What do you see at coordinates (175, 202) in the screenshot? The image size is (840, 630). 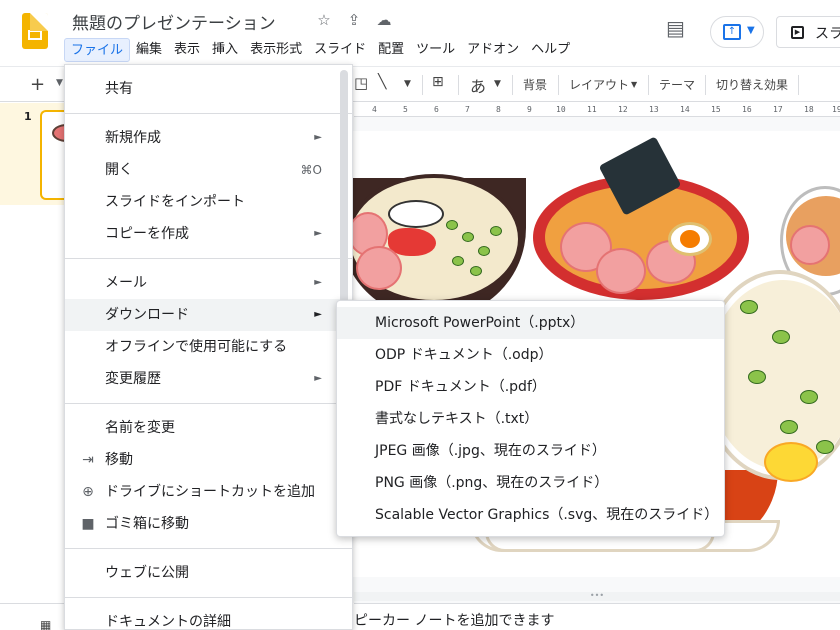 I see `menu-item-label: スライドをインポート` at bounding box center [175, 202].